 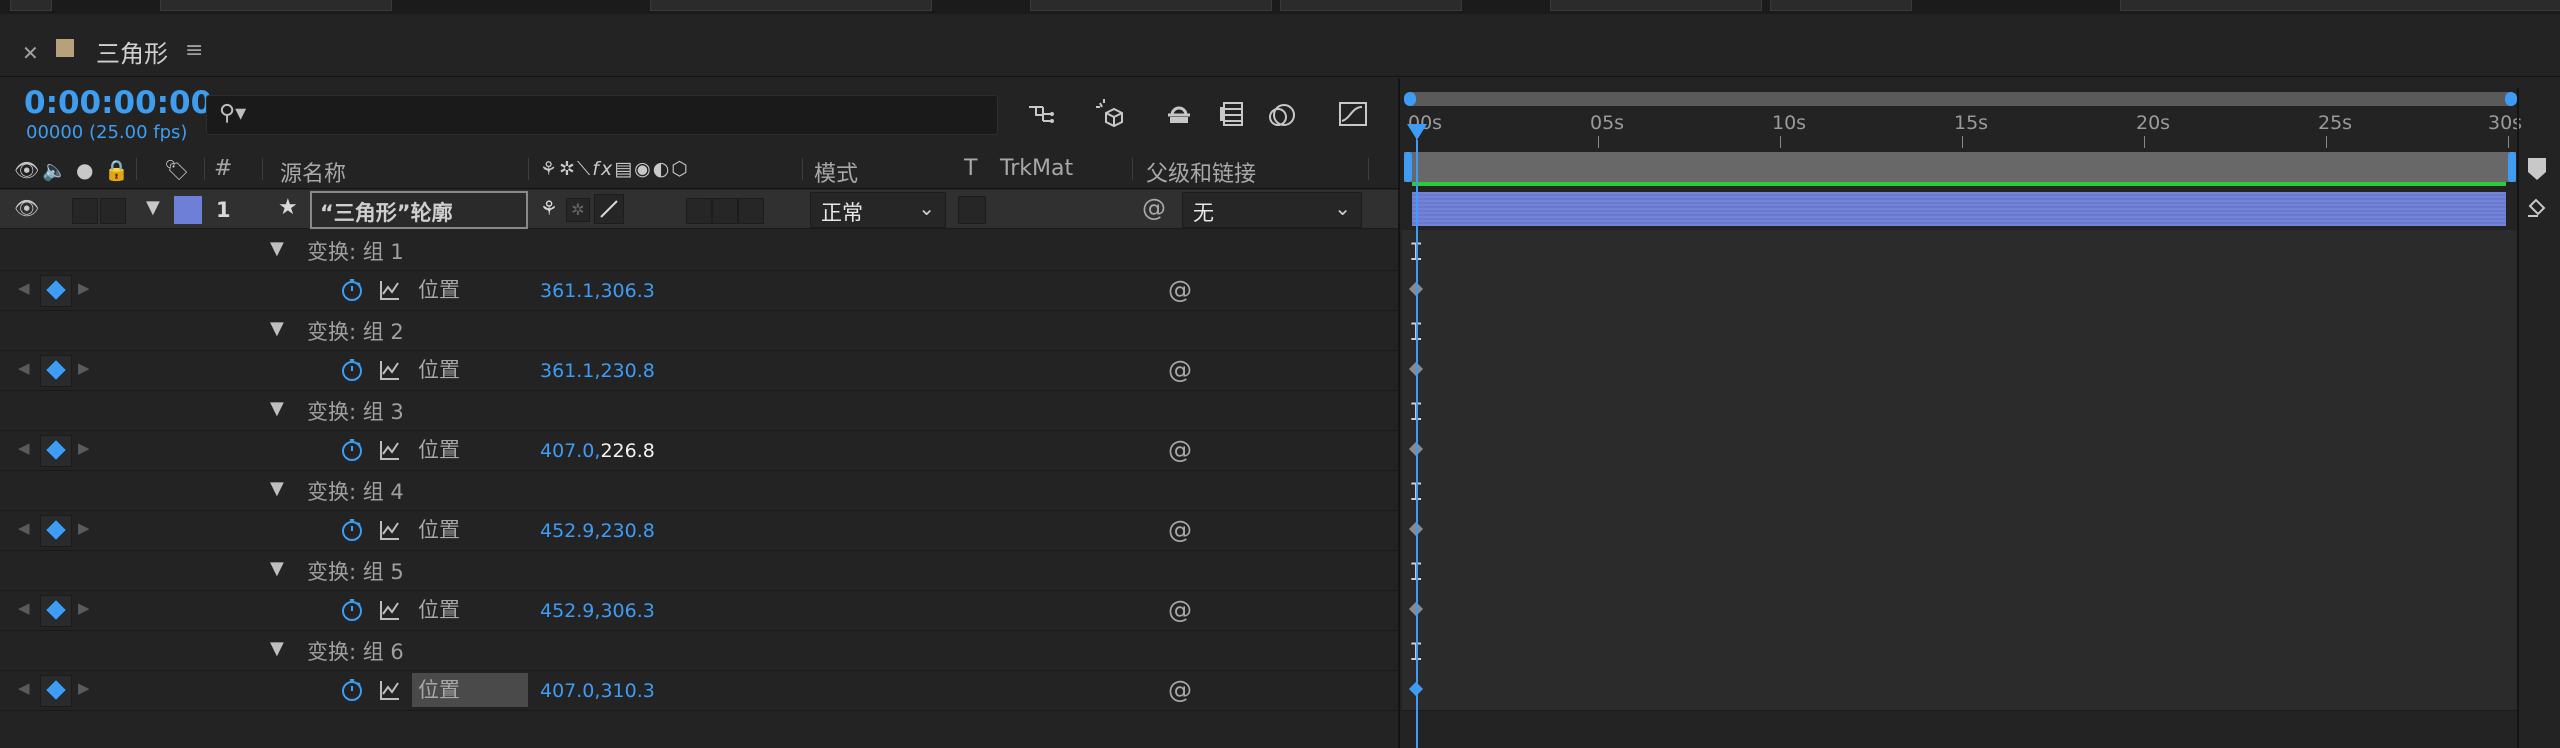 I want to click on shy-switch-icon: ⚘, so click(x=549, y=208).